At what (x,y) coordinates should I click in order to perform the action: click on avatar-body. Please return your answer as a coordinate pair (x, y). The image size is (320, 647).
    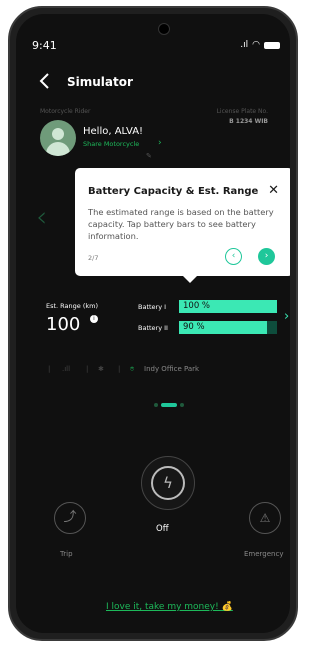
    Looking at the image, I should click on (58, 149).